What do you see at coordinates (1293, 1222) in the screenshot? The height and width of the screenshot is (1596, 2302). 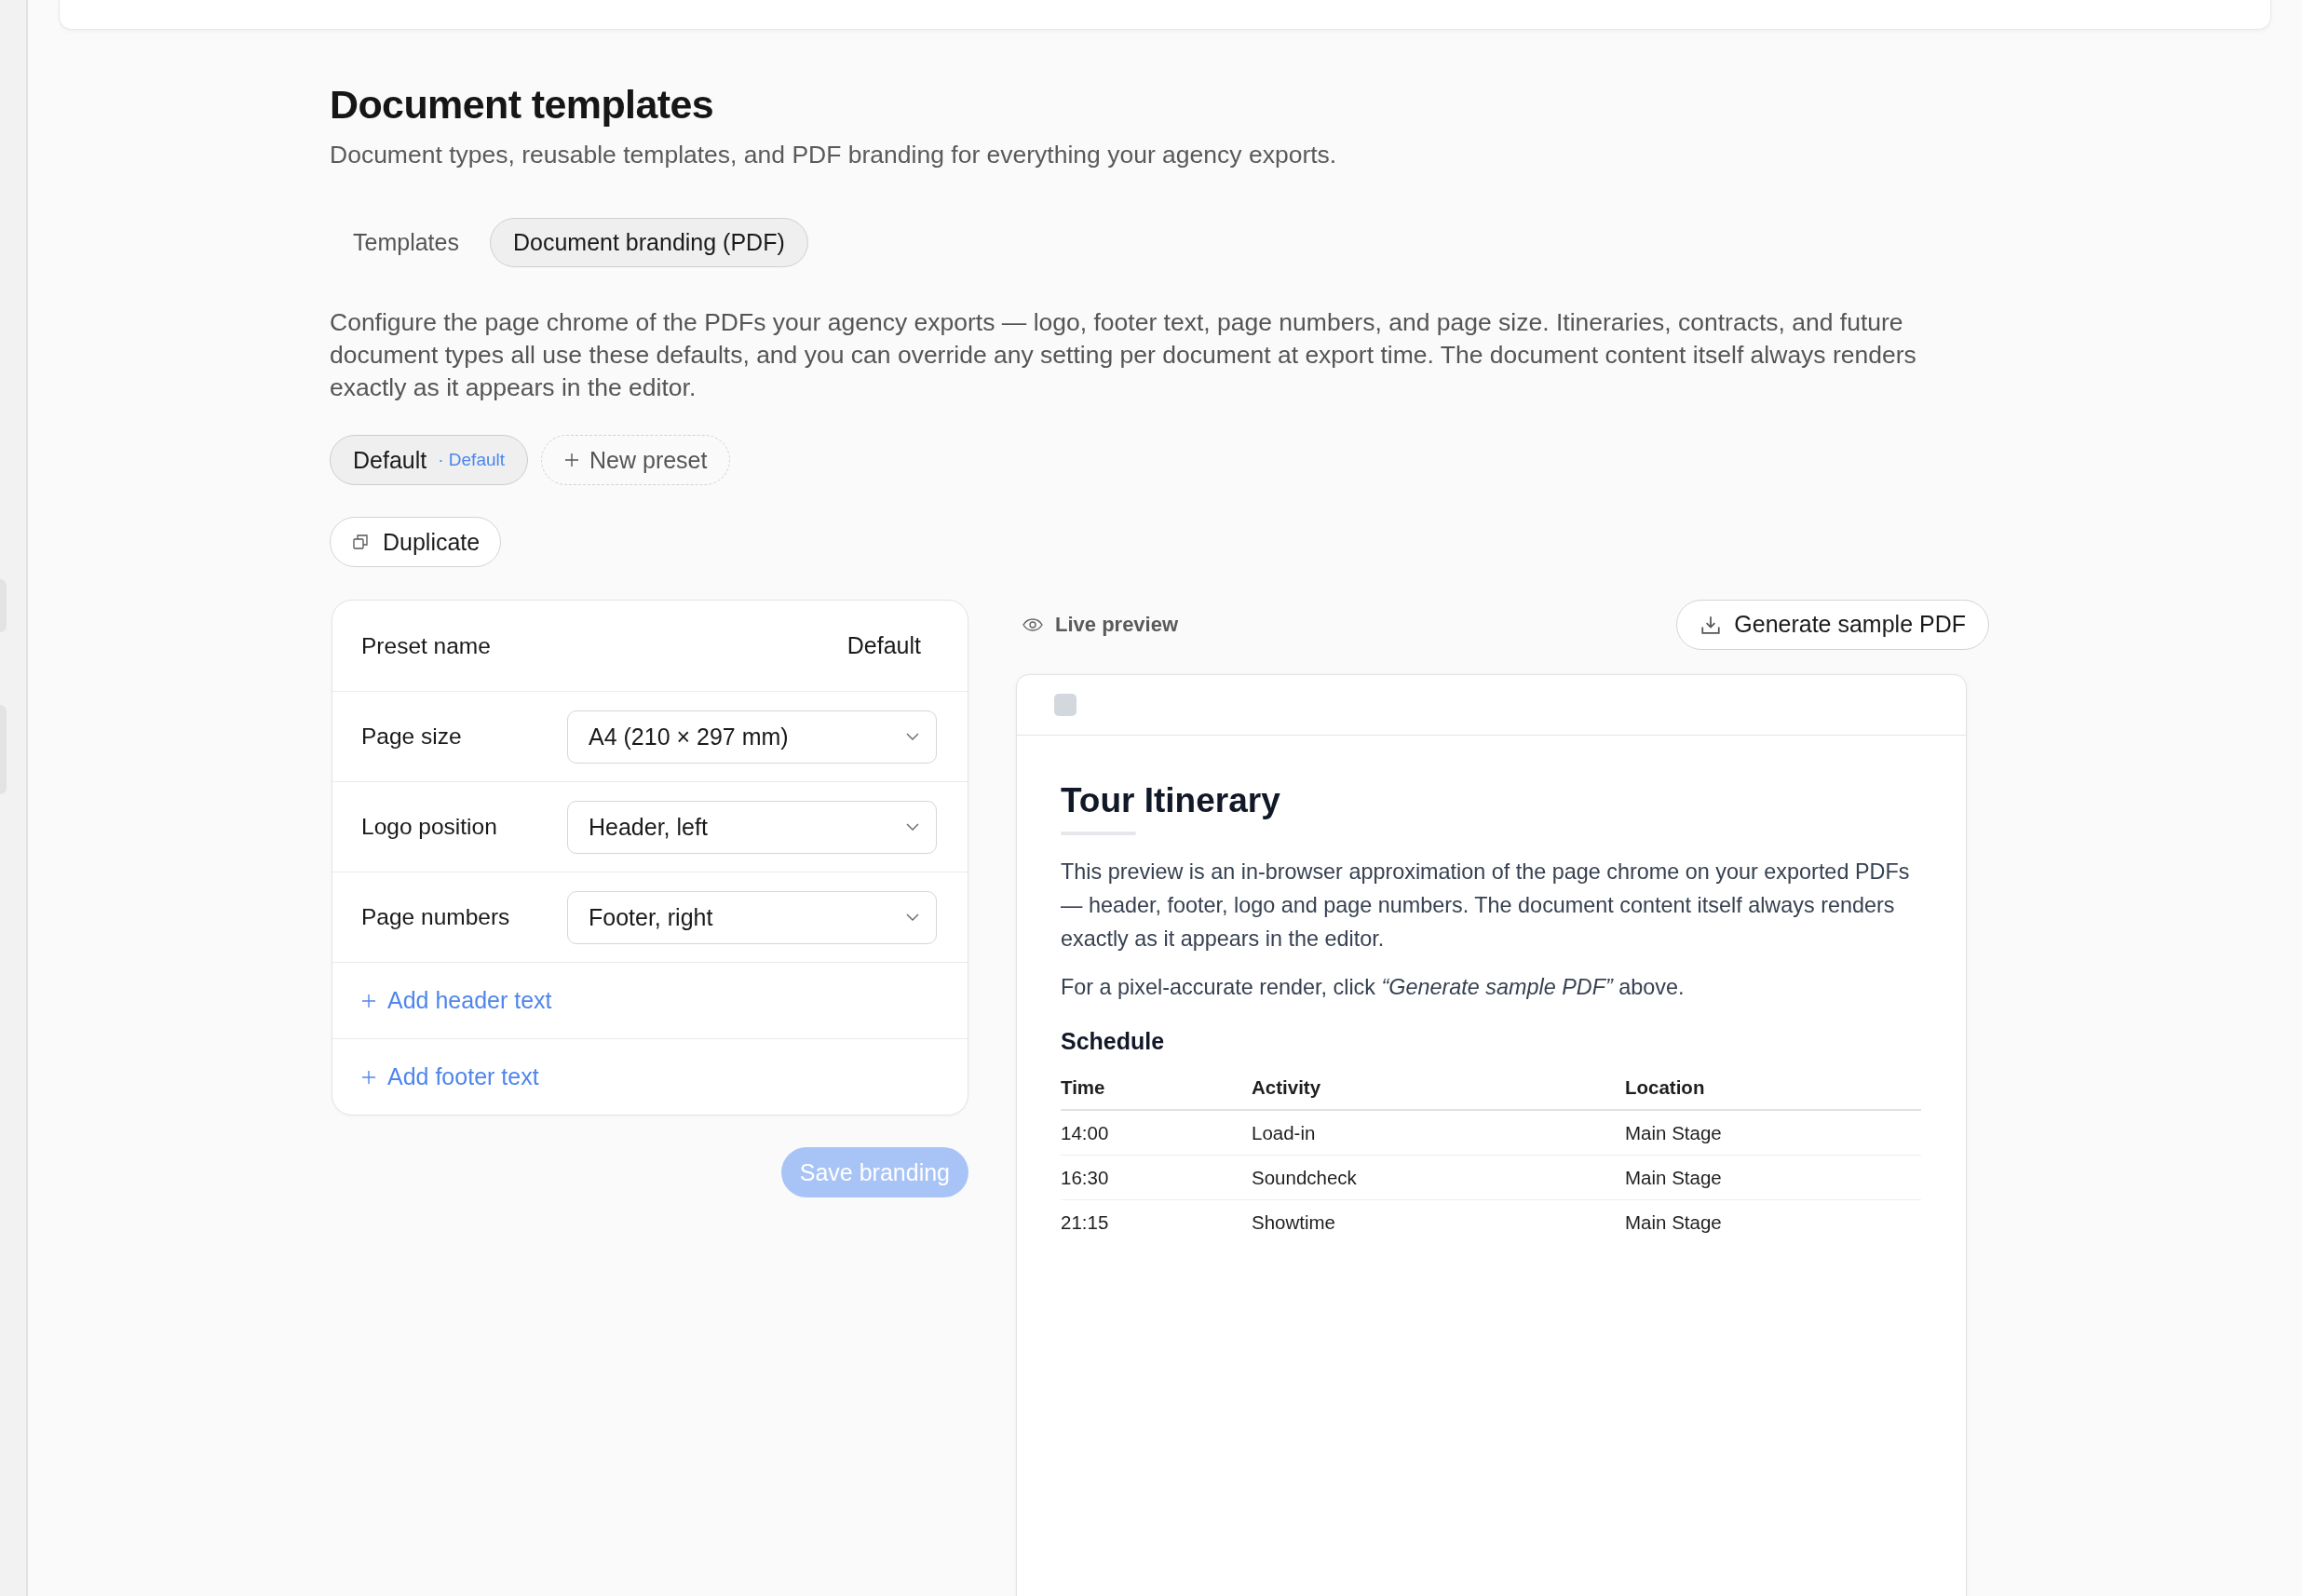 I see `table-cell: Showtime` at bounding box center [1293, 1222].